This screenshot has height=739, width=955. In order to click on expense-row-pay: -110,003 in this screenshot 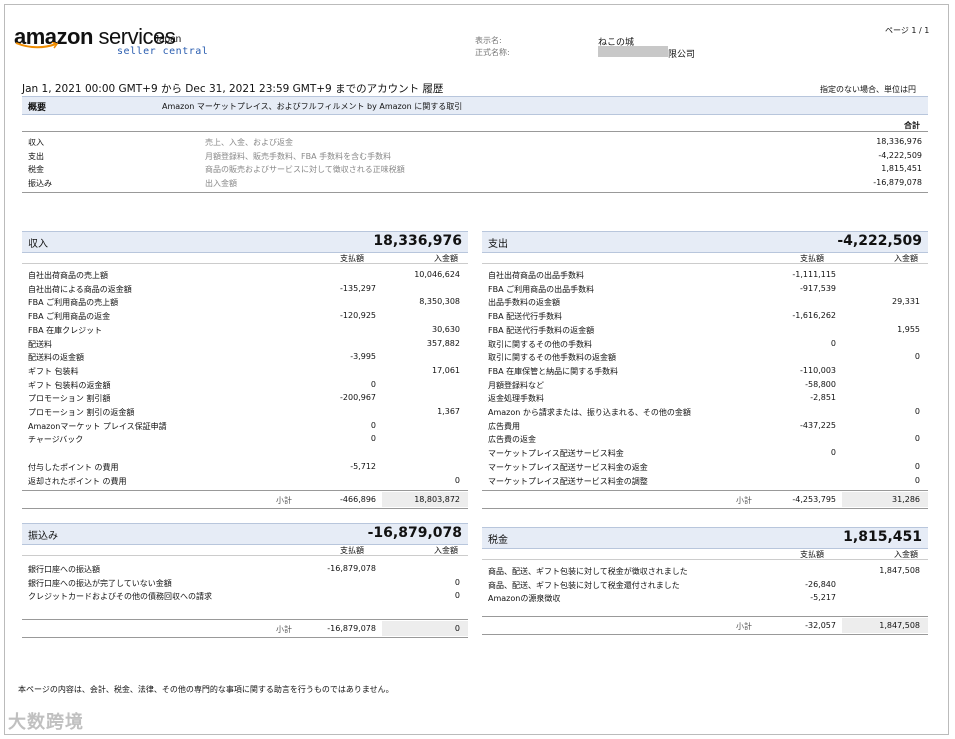, I will do `click(818, 370)`.